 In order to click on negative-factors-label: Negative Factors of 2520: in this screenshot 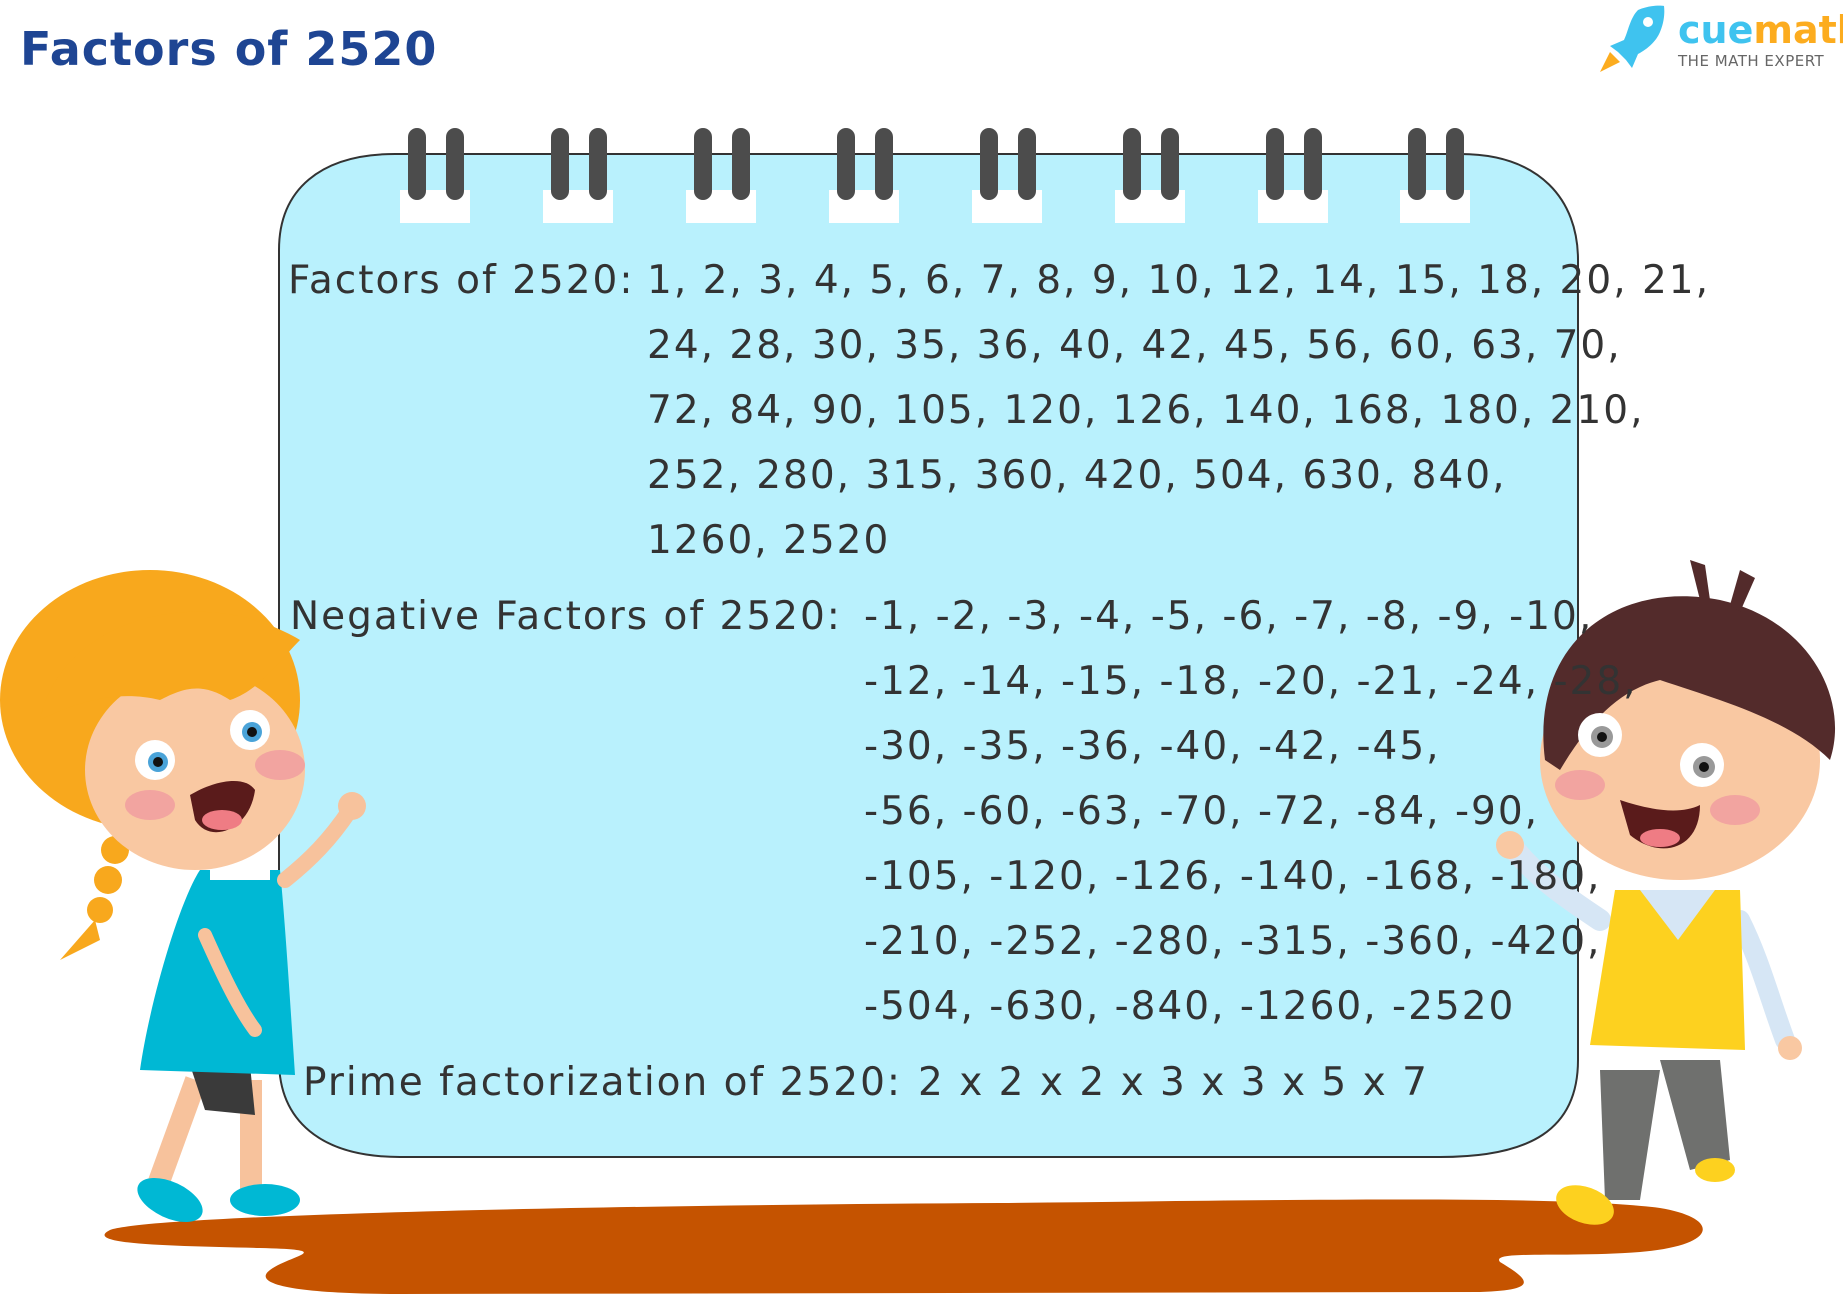, I will do `click(566, 616)`.